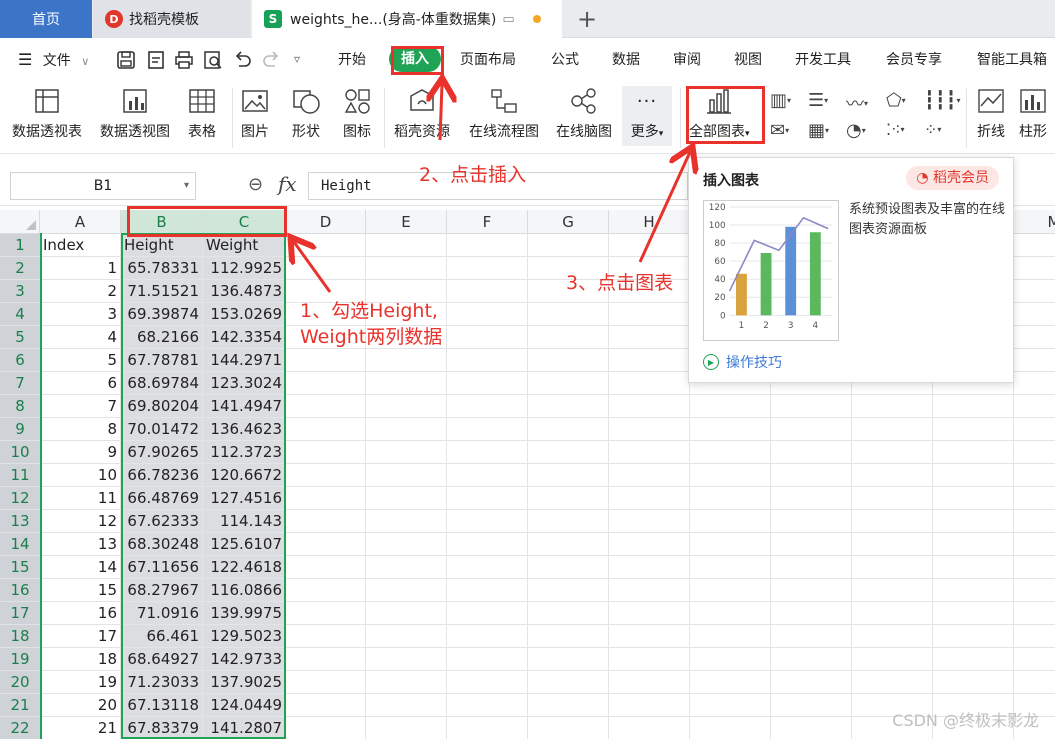 Image resolution: width=1055 pixels, height=739 pixels. Describe the element at coordinates (20, 613) in the screenshot. I see `row-header: 17` at that location.